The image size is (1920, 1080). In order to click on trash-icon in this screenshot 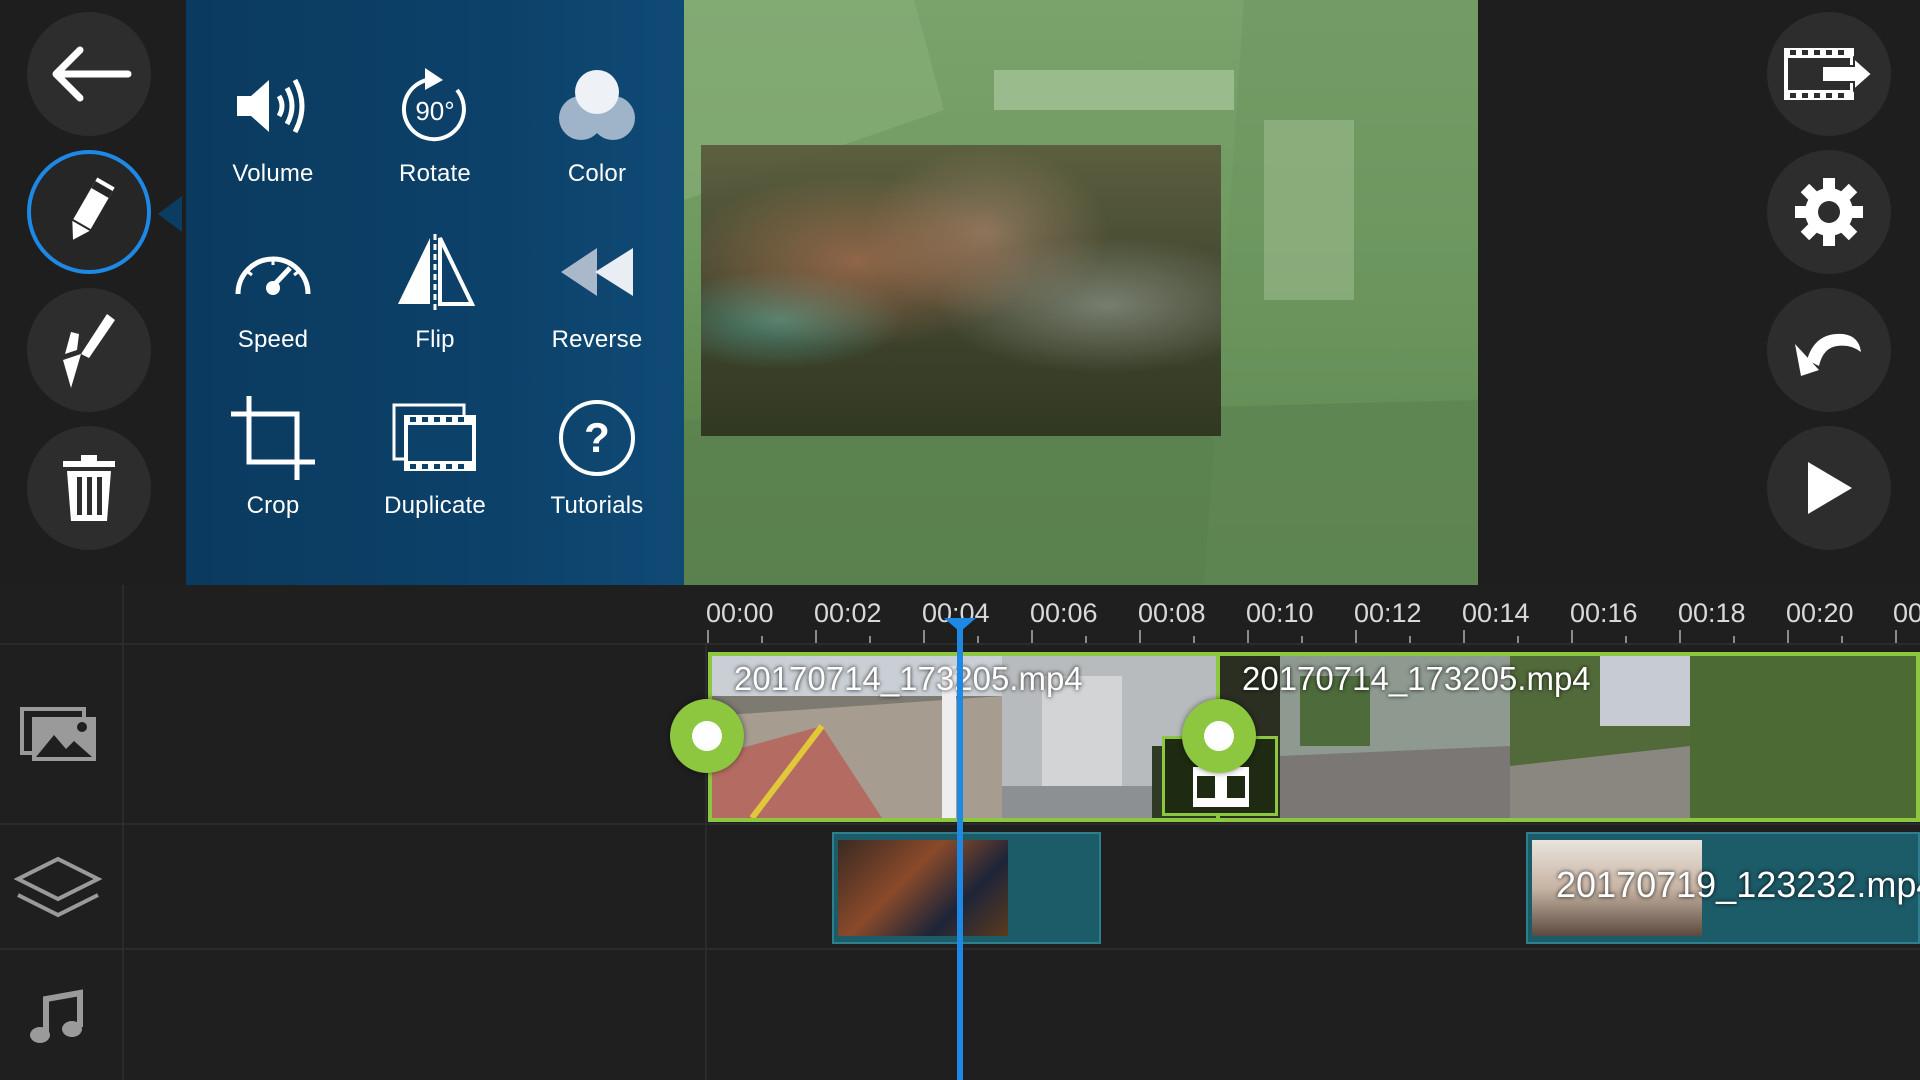, I will do `click(89, 488)`.